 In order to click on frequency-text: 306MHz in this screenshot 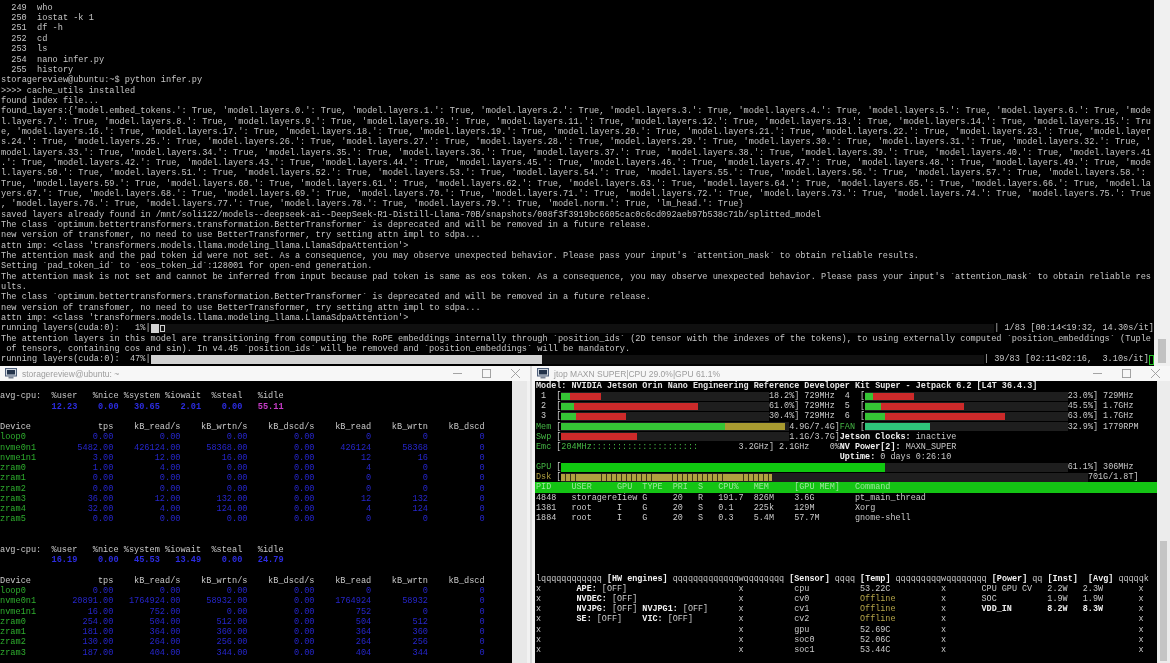, I will do `click(1118, 467)`.